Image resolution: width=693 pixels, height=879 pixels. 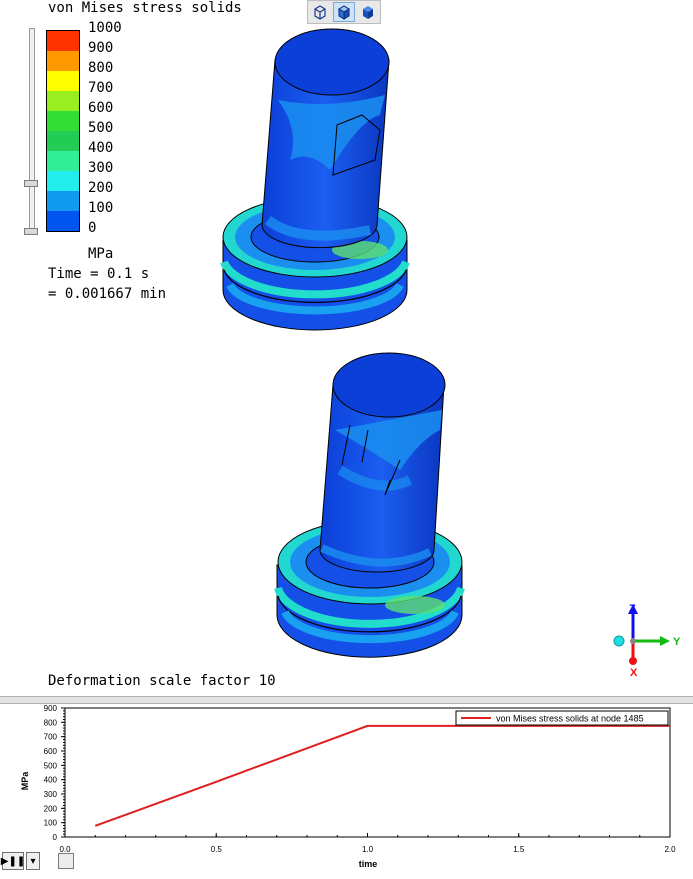 I want to click on axis-x-label: X, so click(x=634, y=673).